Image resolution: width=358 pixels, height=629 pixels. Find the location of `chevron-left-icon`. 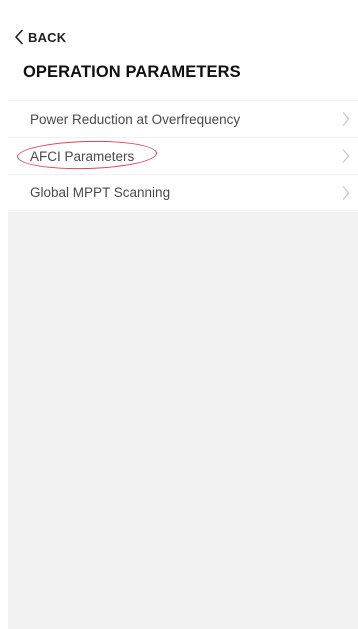

chevron-left-icon is located at coordinates (19, 37).